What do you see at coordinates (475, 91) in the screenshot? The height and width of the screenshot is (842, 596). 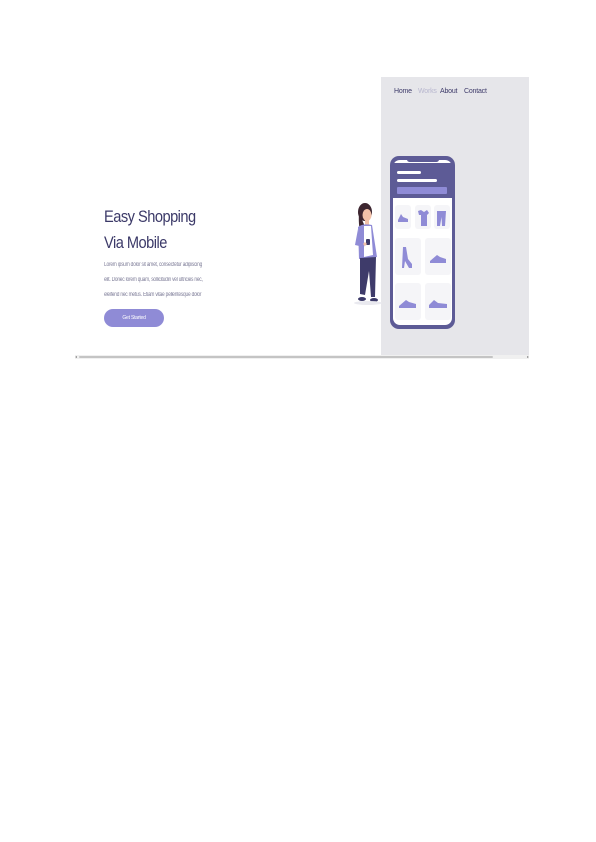 I see `nav-contact: Contact` at bounding box center [475, 91].